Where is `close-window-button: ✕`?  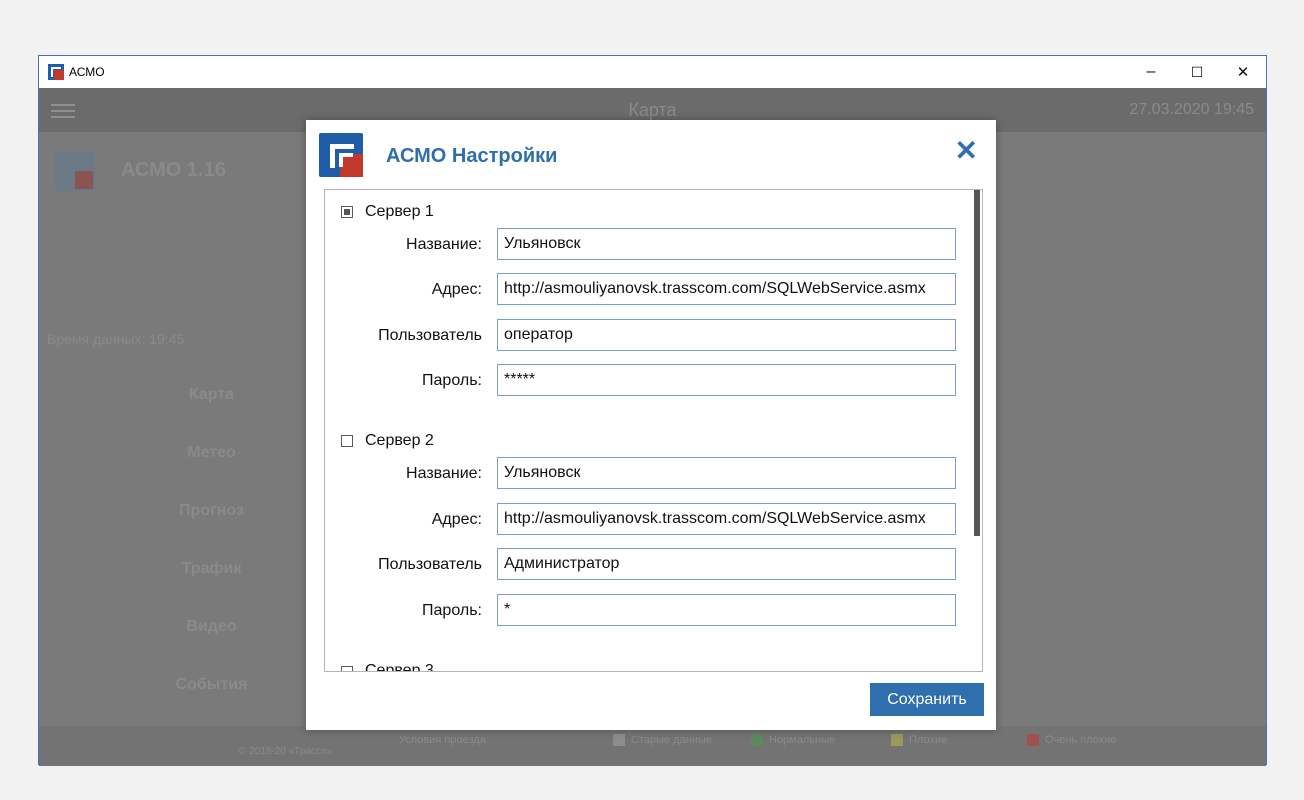
close-window-button: ✕ is located at coordinates (1243, 72).